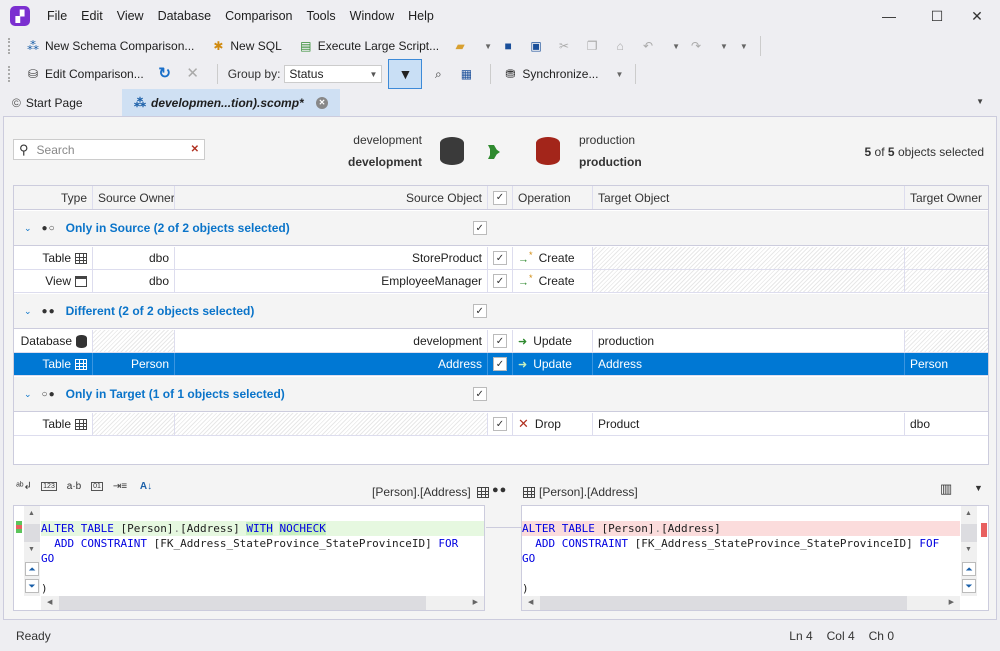  Describe the element at coordinates (134, 197) in the screenshot. I see `column-source-owner: Source Owner` at that location.